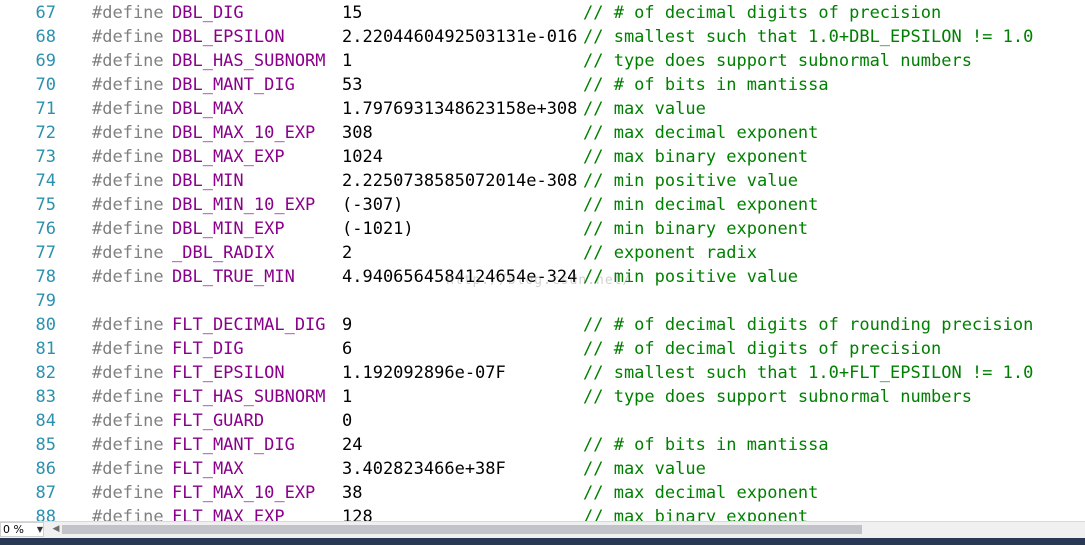 This screenshot has width=1085, height=545. What do you see at coordinates (462, 529) in the screenshot?
I see `horizontal-scrollbar-thumb` at bounding box center [462, 529].